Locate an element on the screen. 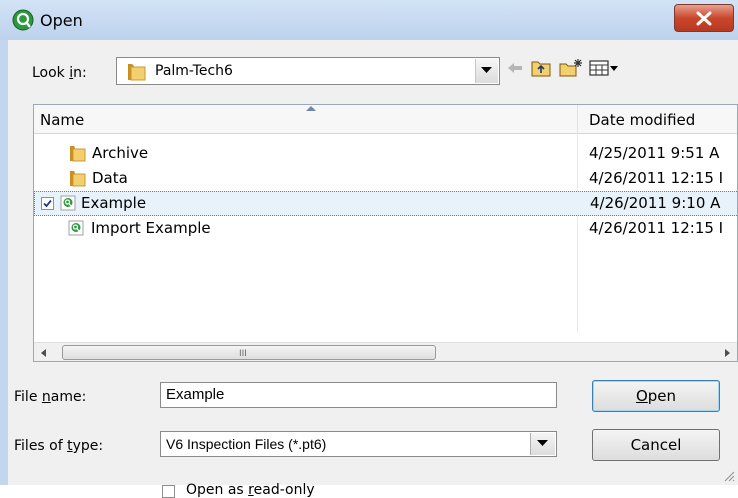  file-date: 4/25/2011 9:51 A is located at coordinates (654, 153).